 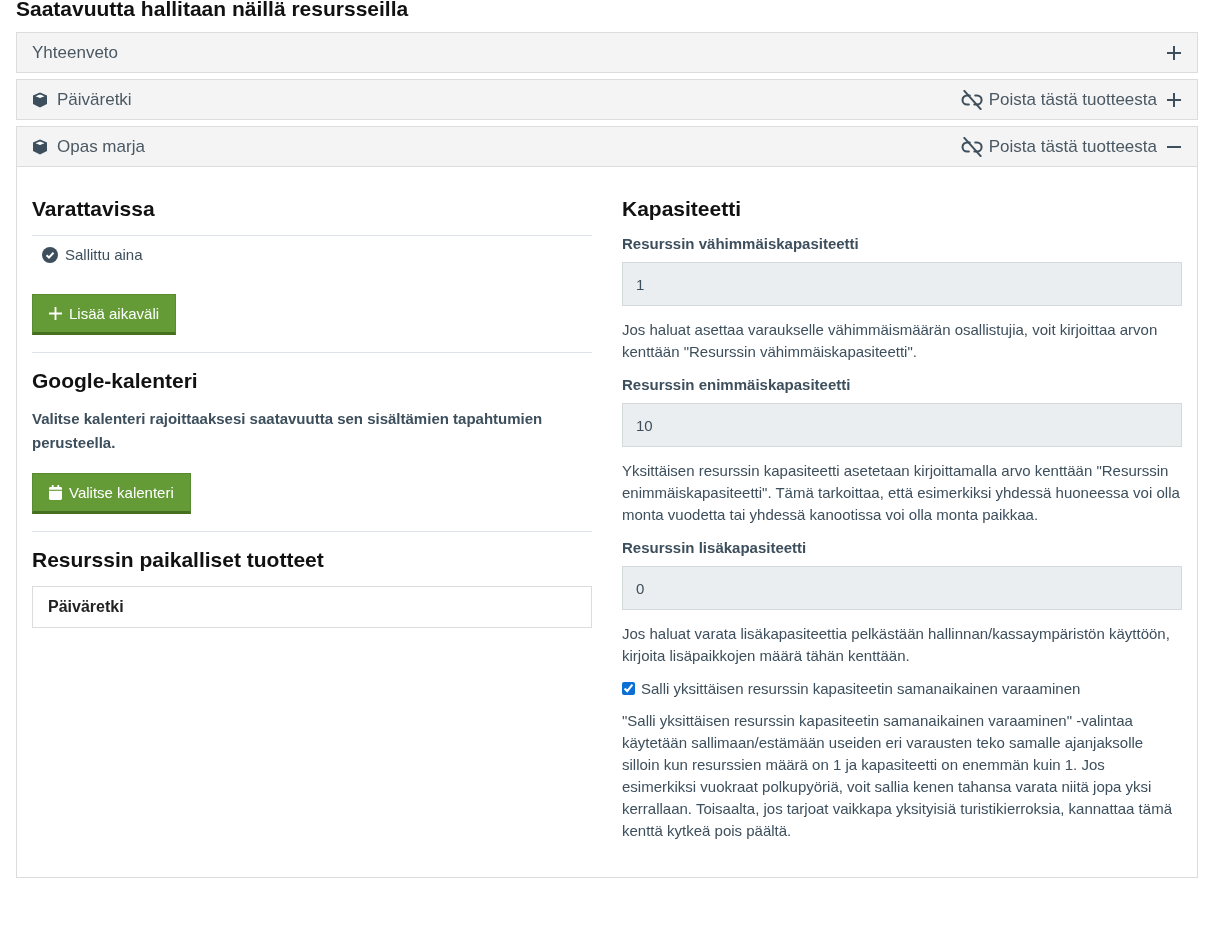 I want to click on check-circle-icon, so click(x=50, y=254).